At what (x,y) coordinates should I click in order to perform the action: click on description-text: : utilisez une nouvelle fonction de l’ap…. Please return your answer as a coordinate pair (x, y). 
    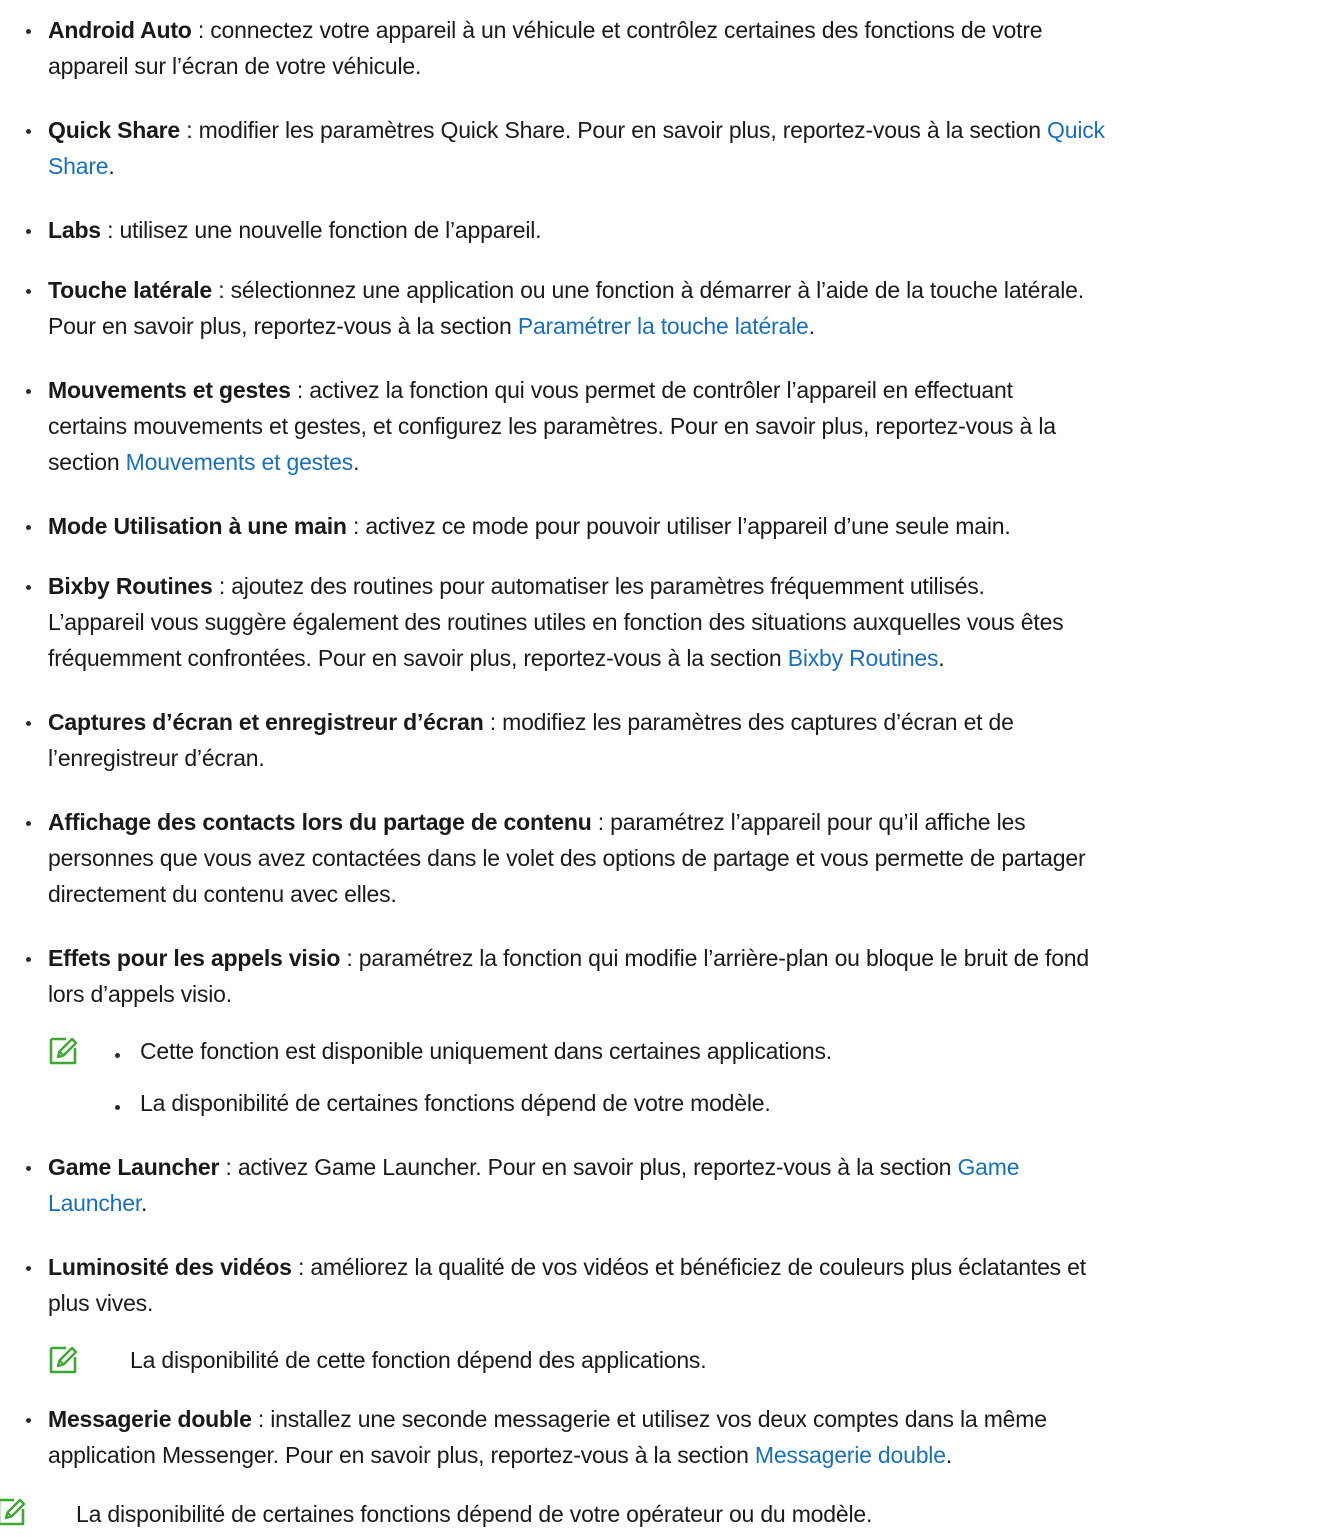
    Looking at the image, I should click on (321, 230).